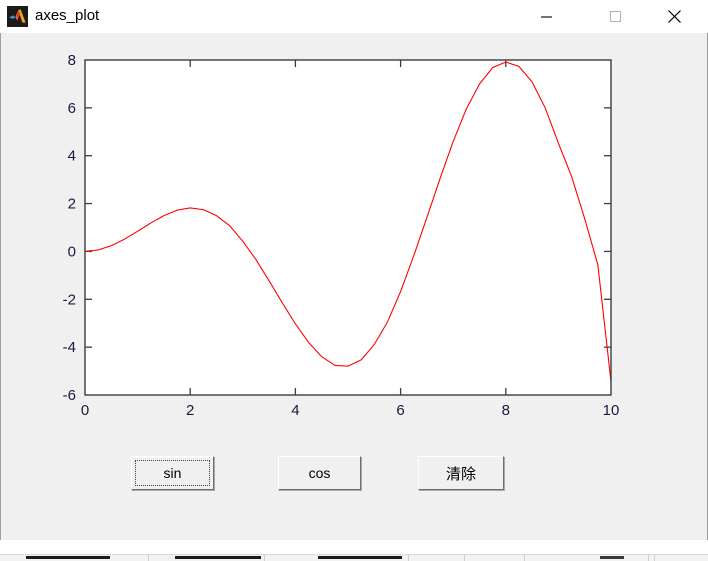  What do you see at coordinates (69, 347) in the screenshot?
I see `y-tick-label: -4` at bounding box center [69, 347].